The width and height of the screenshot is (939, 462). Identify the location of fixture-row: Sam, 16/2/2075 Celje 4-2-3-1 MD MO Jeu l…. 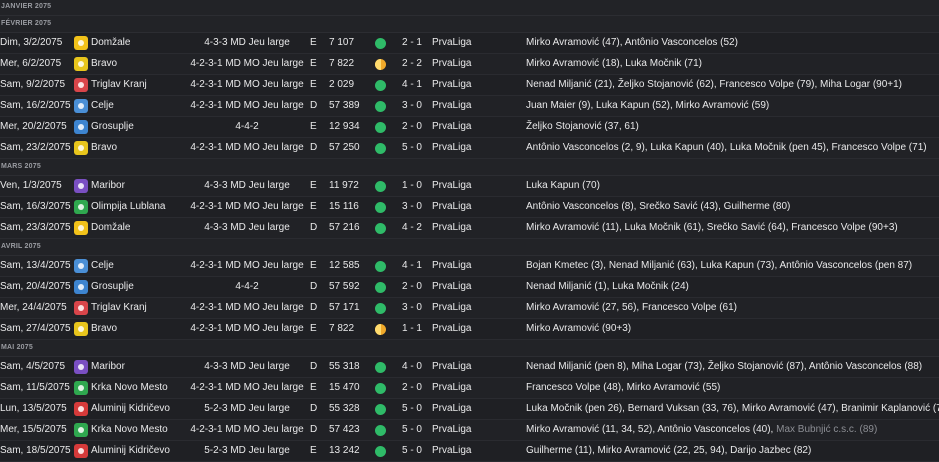
(469, 106).